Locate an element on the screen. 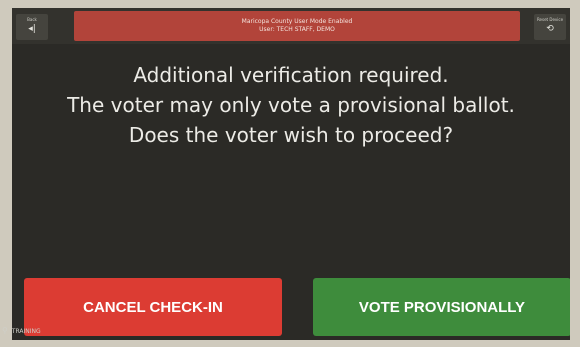 The height and width of the screenshot is (347, 580). back-button: Back ◂| is located at coordinates (32, 27).